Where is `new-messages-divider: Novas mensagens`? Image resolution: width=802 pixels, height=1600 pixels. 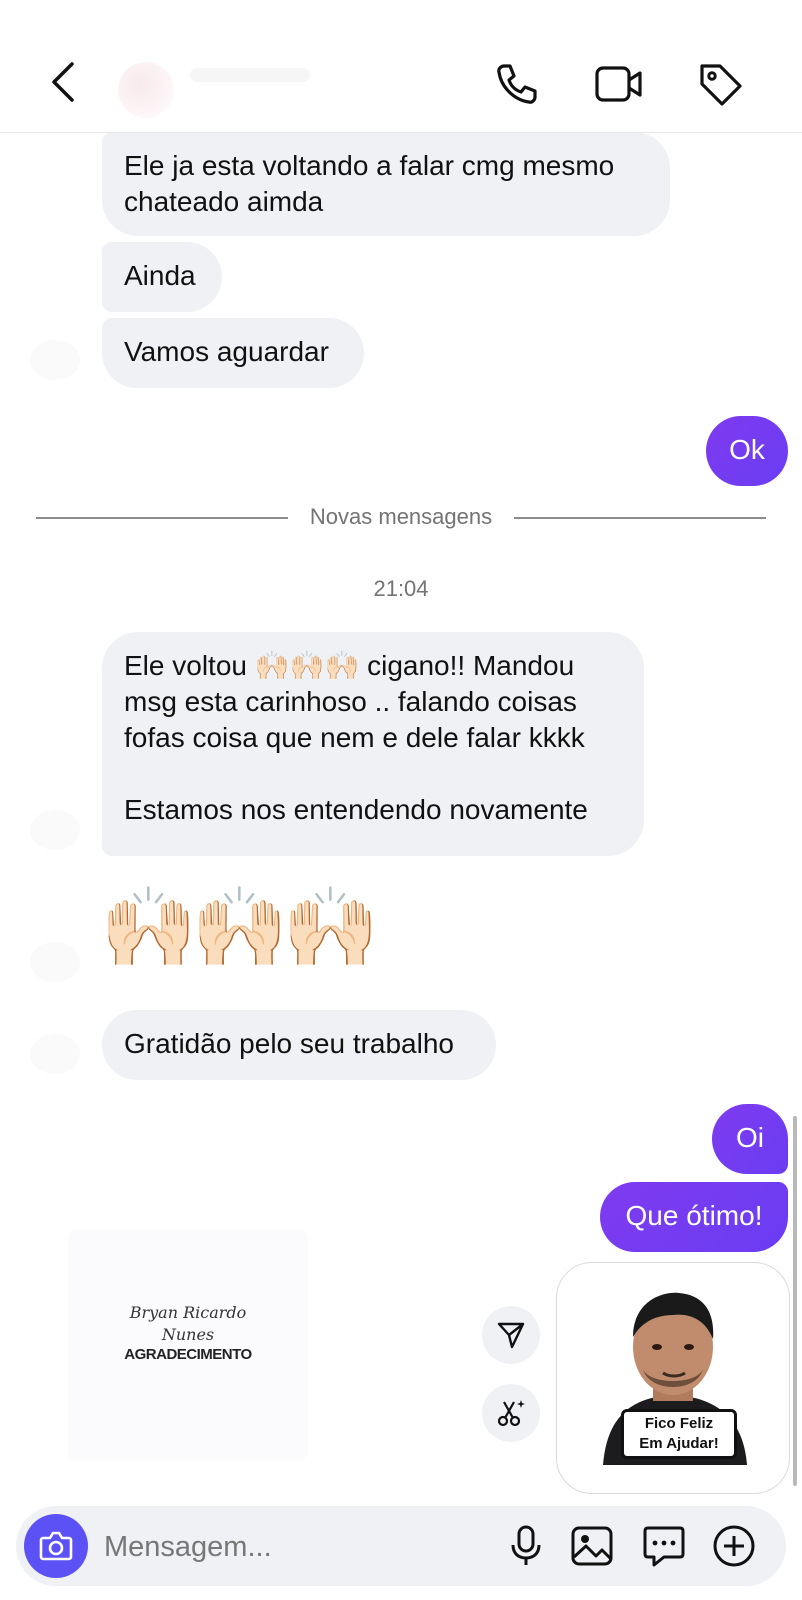
new-messages-divider: Novas mensagens is located at coordinates (401, 517).